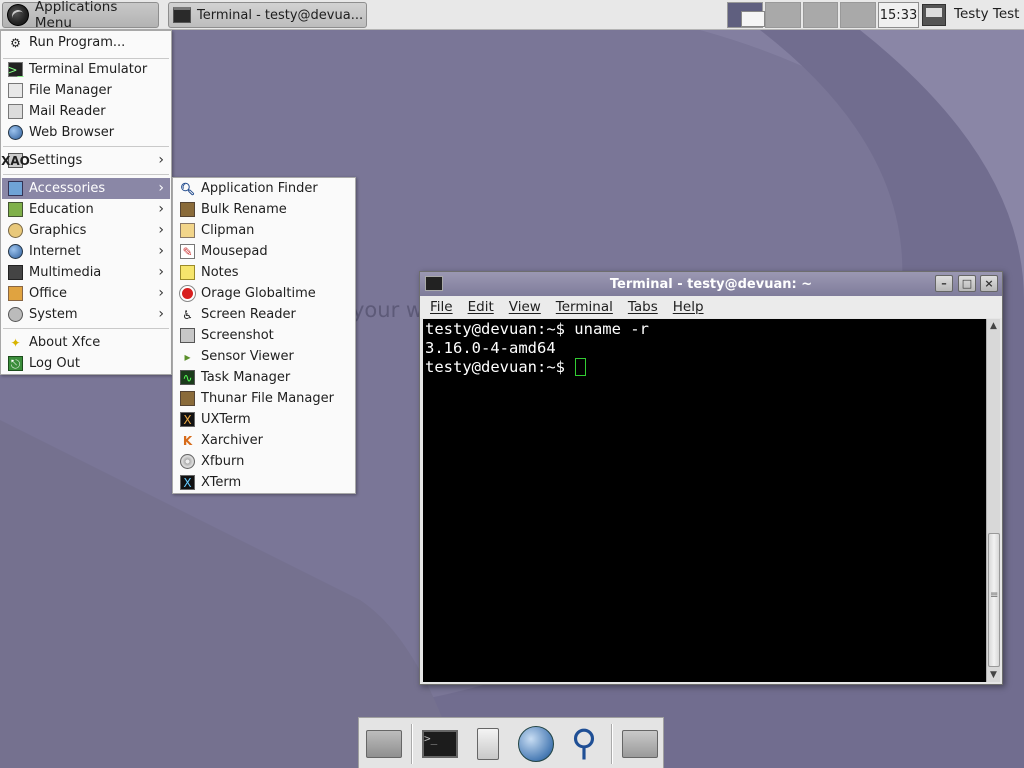 The image size is (1024, 768). I want to click on menu-item-label: Application Finder, so click(259, 188).